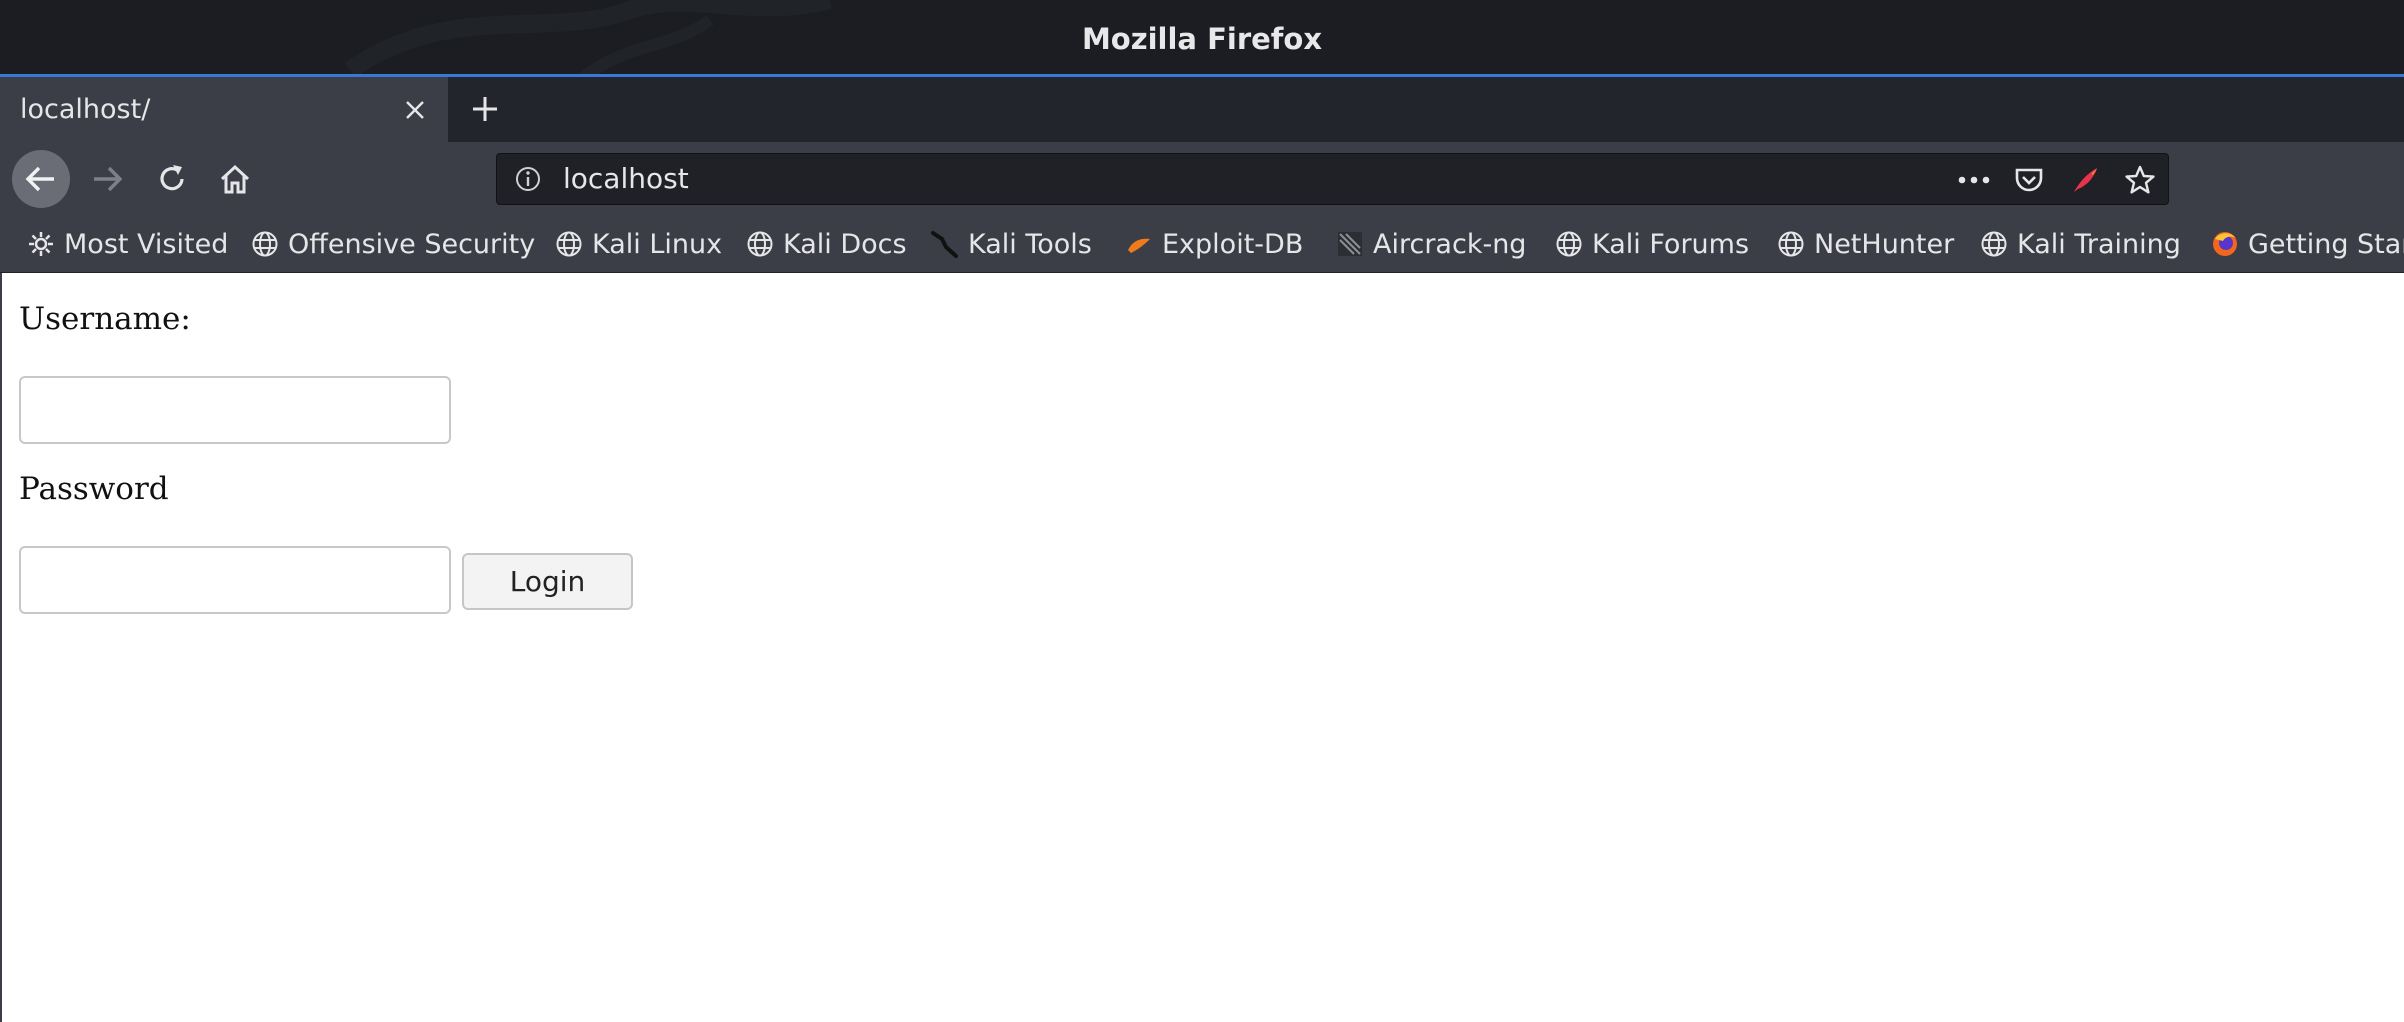 The image size is (2404, 1022). Describe the element at coordinates (172, 179) in the screenshot. I see `reload-icon` at that location.